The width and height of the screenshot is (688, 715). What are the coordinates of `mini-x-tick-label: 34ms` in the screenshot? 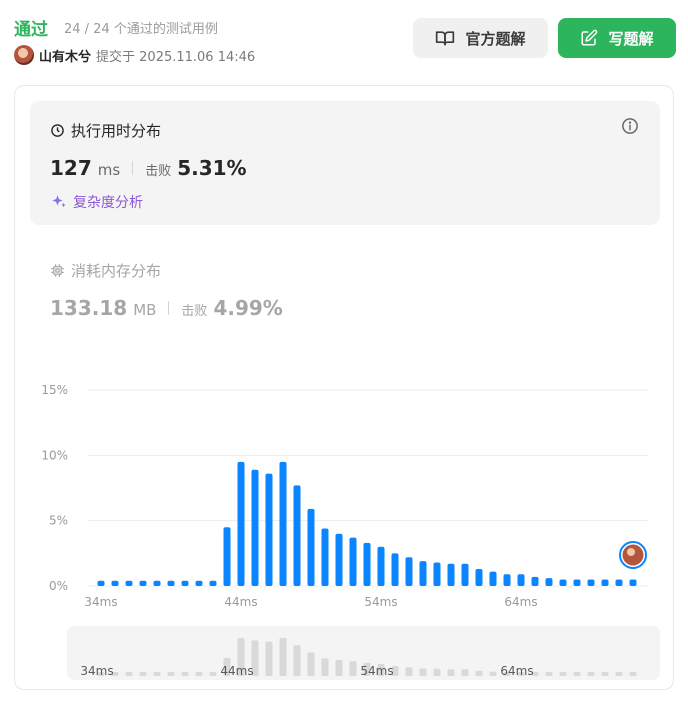 It's located at (96, 671).